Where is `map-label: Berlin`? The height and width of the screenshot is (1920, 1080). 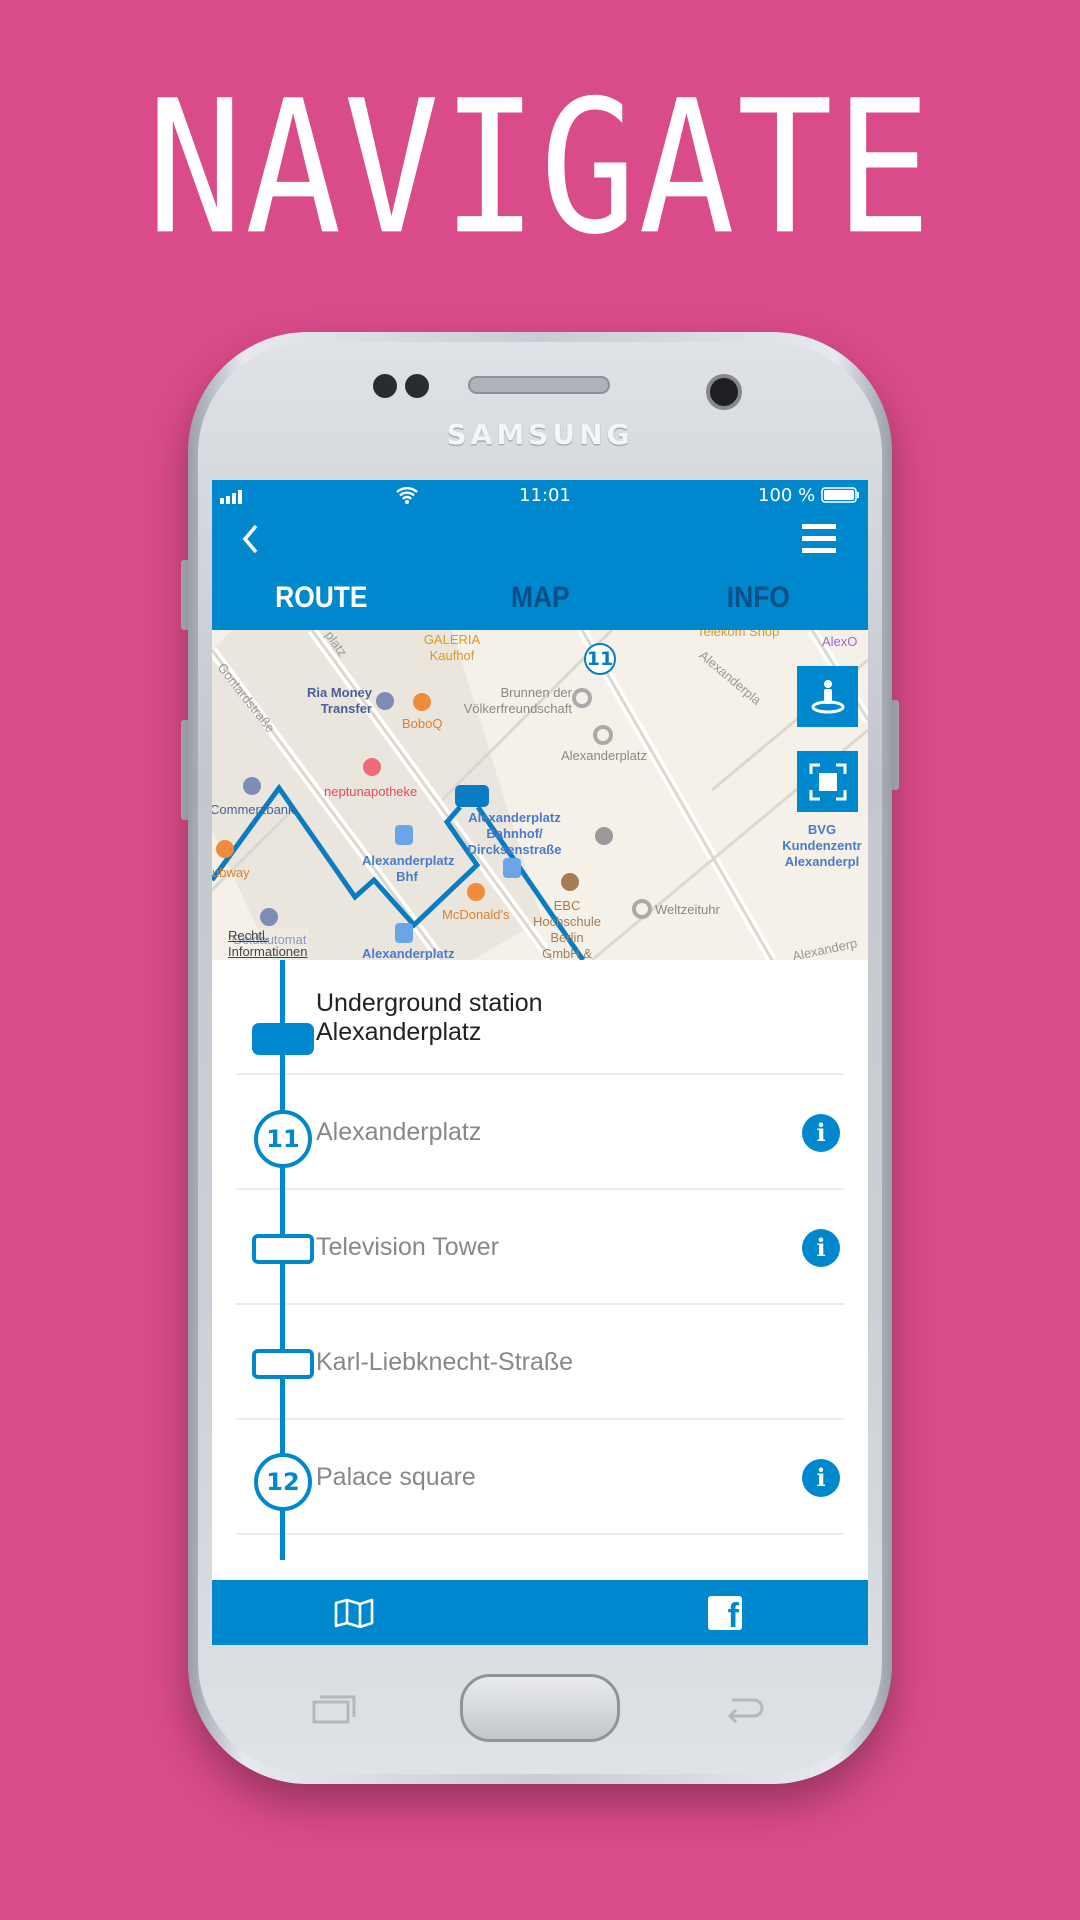
map-label: Berlin is located at coordinates (567, 937).